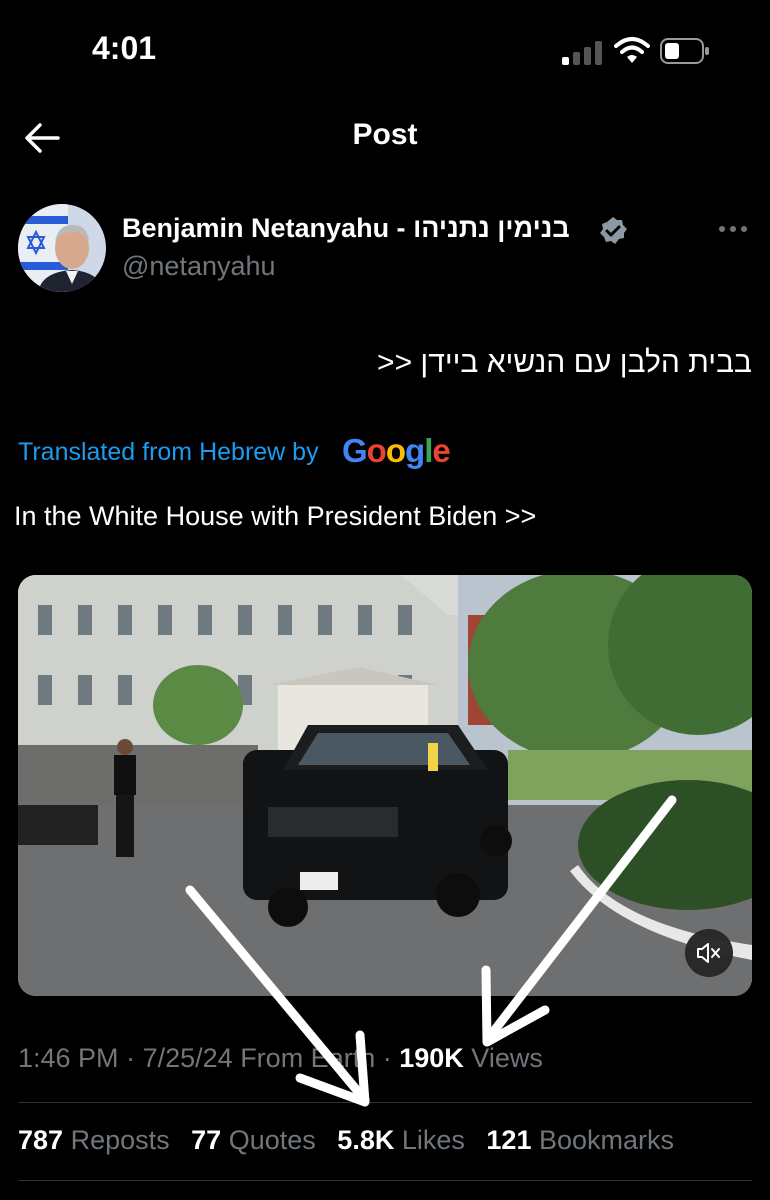 This screenshot has width=770, height=1200. What do you see at coordinates (168, 452) in the screenshot?
I see `translation-attribution-link: Translated from Hebrew by` at bounding box center [168, 452].